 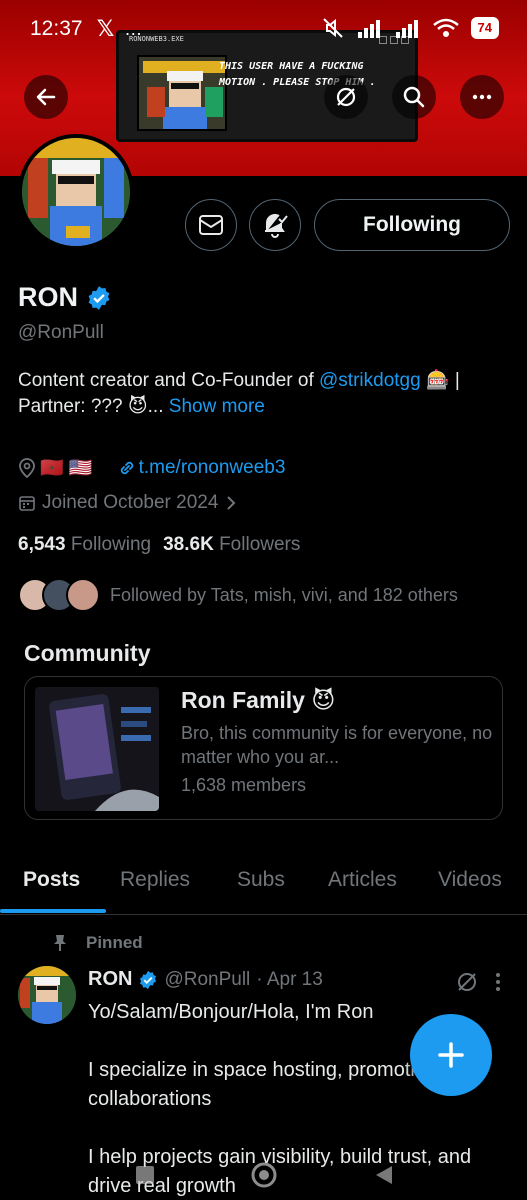 I want to click on recents-icon, so click(x=145, y=1175).